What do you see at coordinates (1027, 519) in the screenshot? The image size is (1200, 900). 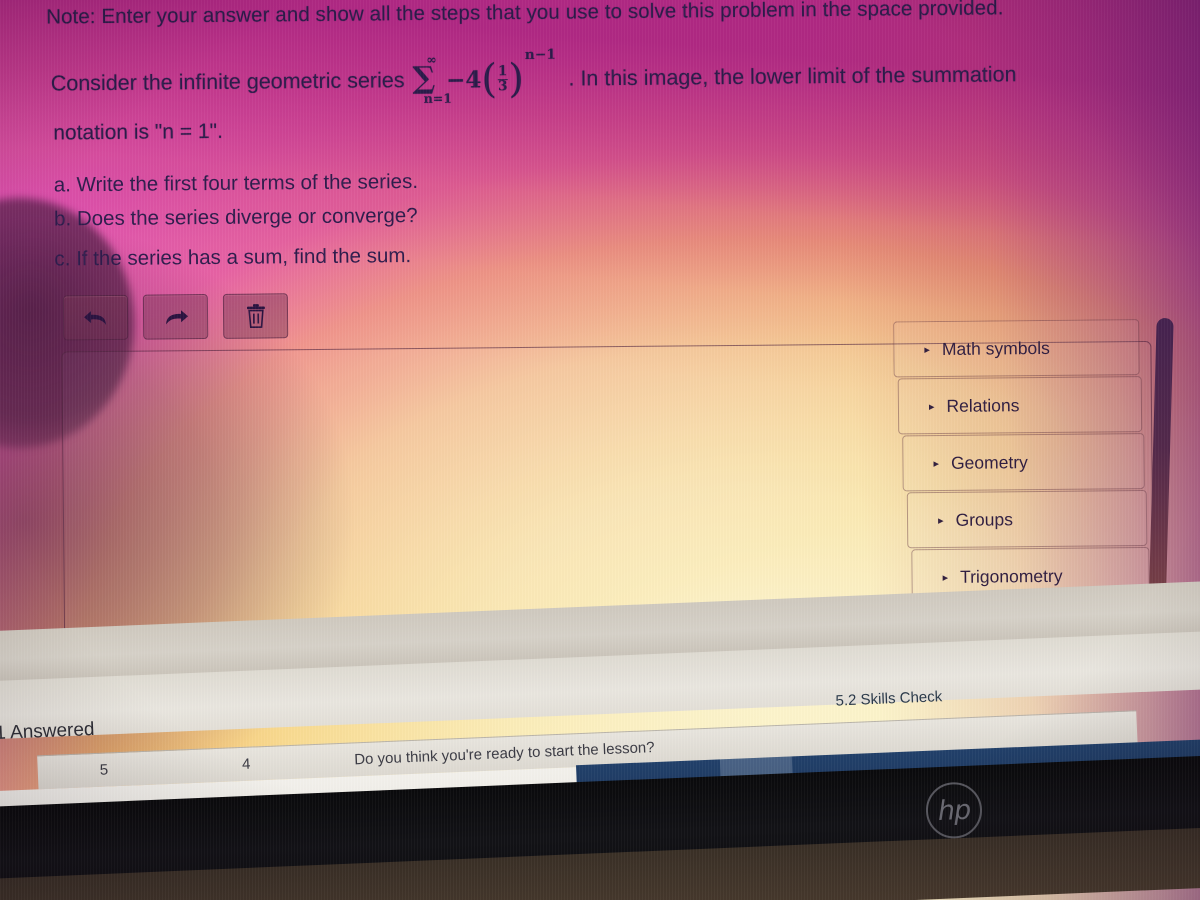 I see `accordion-item-groups: ▸ Groups` at bounding box center [1027, 519].